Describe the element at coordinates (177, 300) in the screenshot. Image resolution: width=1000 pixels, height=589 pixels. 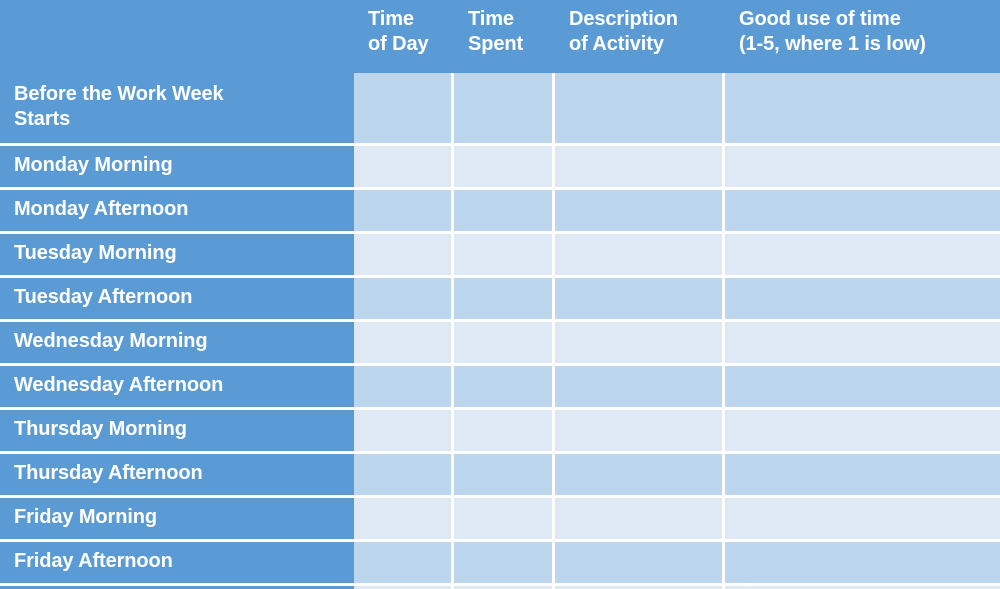
I see `row-label: Tuesday Afternoon` at that location.